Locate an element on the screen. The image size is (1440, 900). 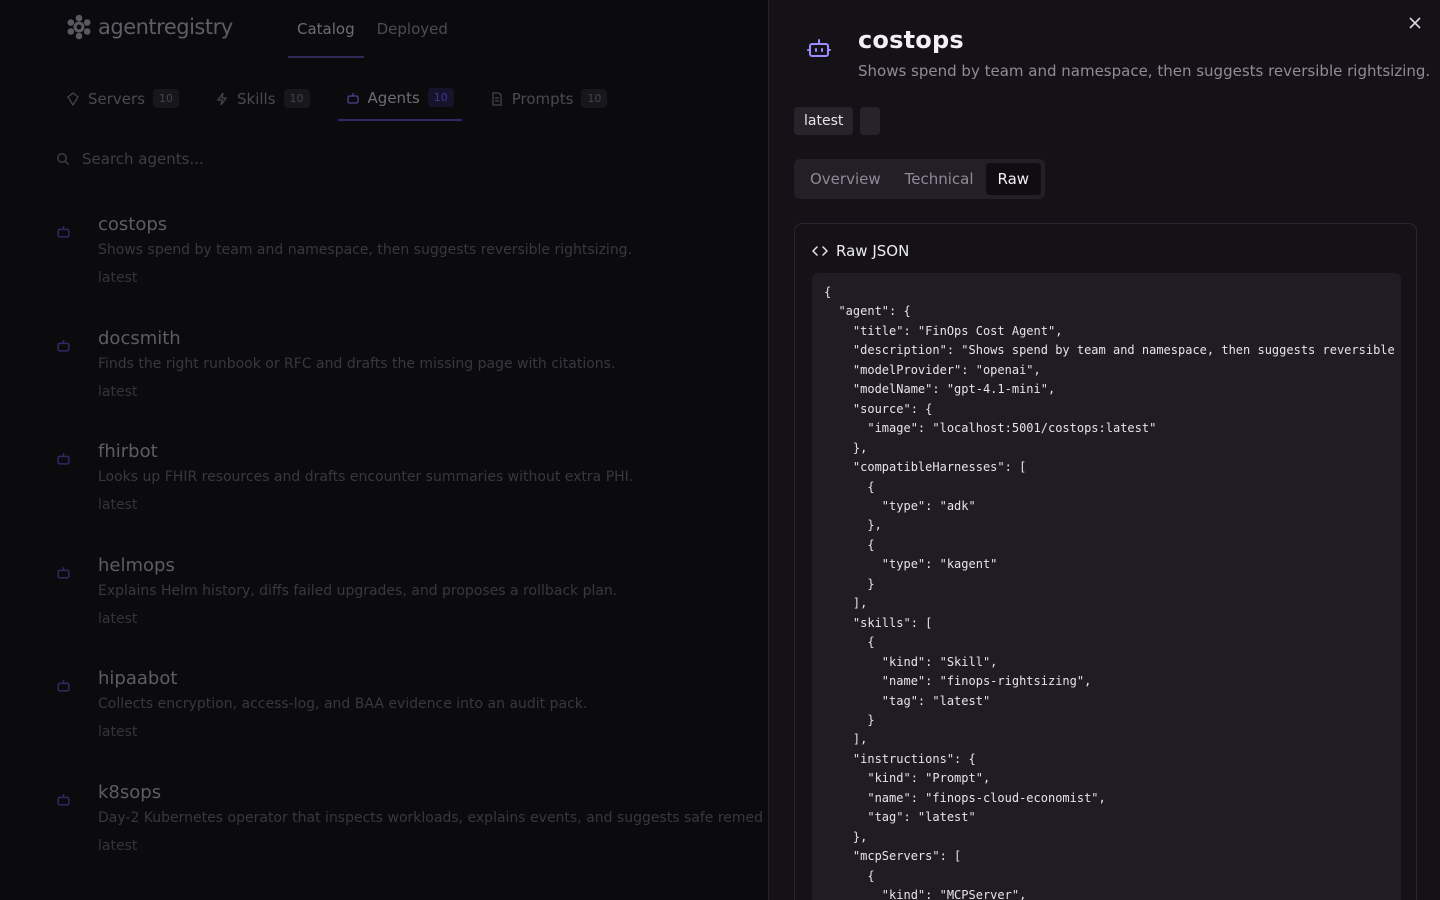
search-input is located at coordinates (382, 159).